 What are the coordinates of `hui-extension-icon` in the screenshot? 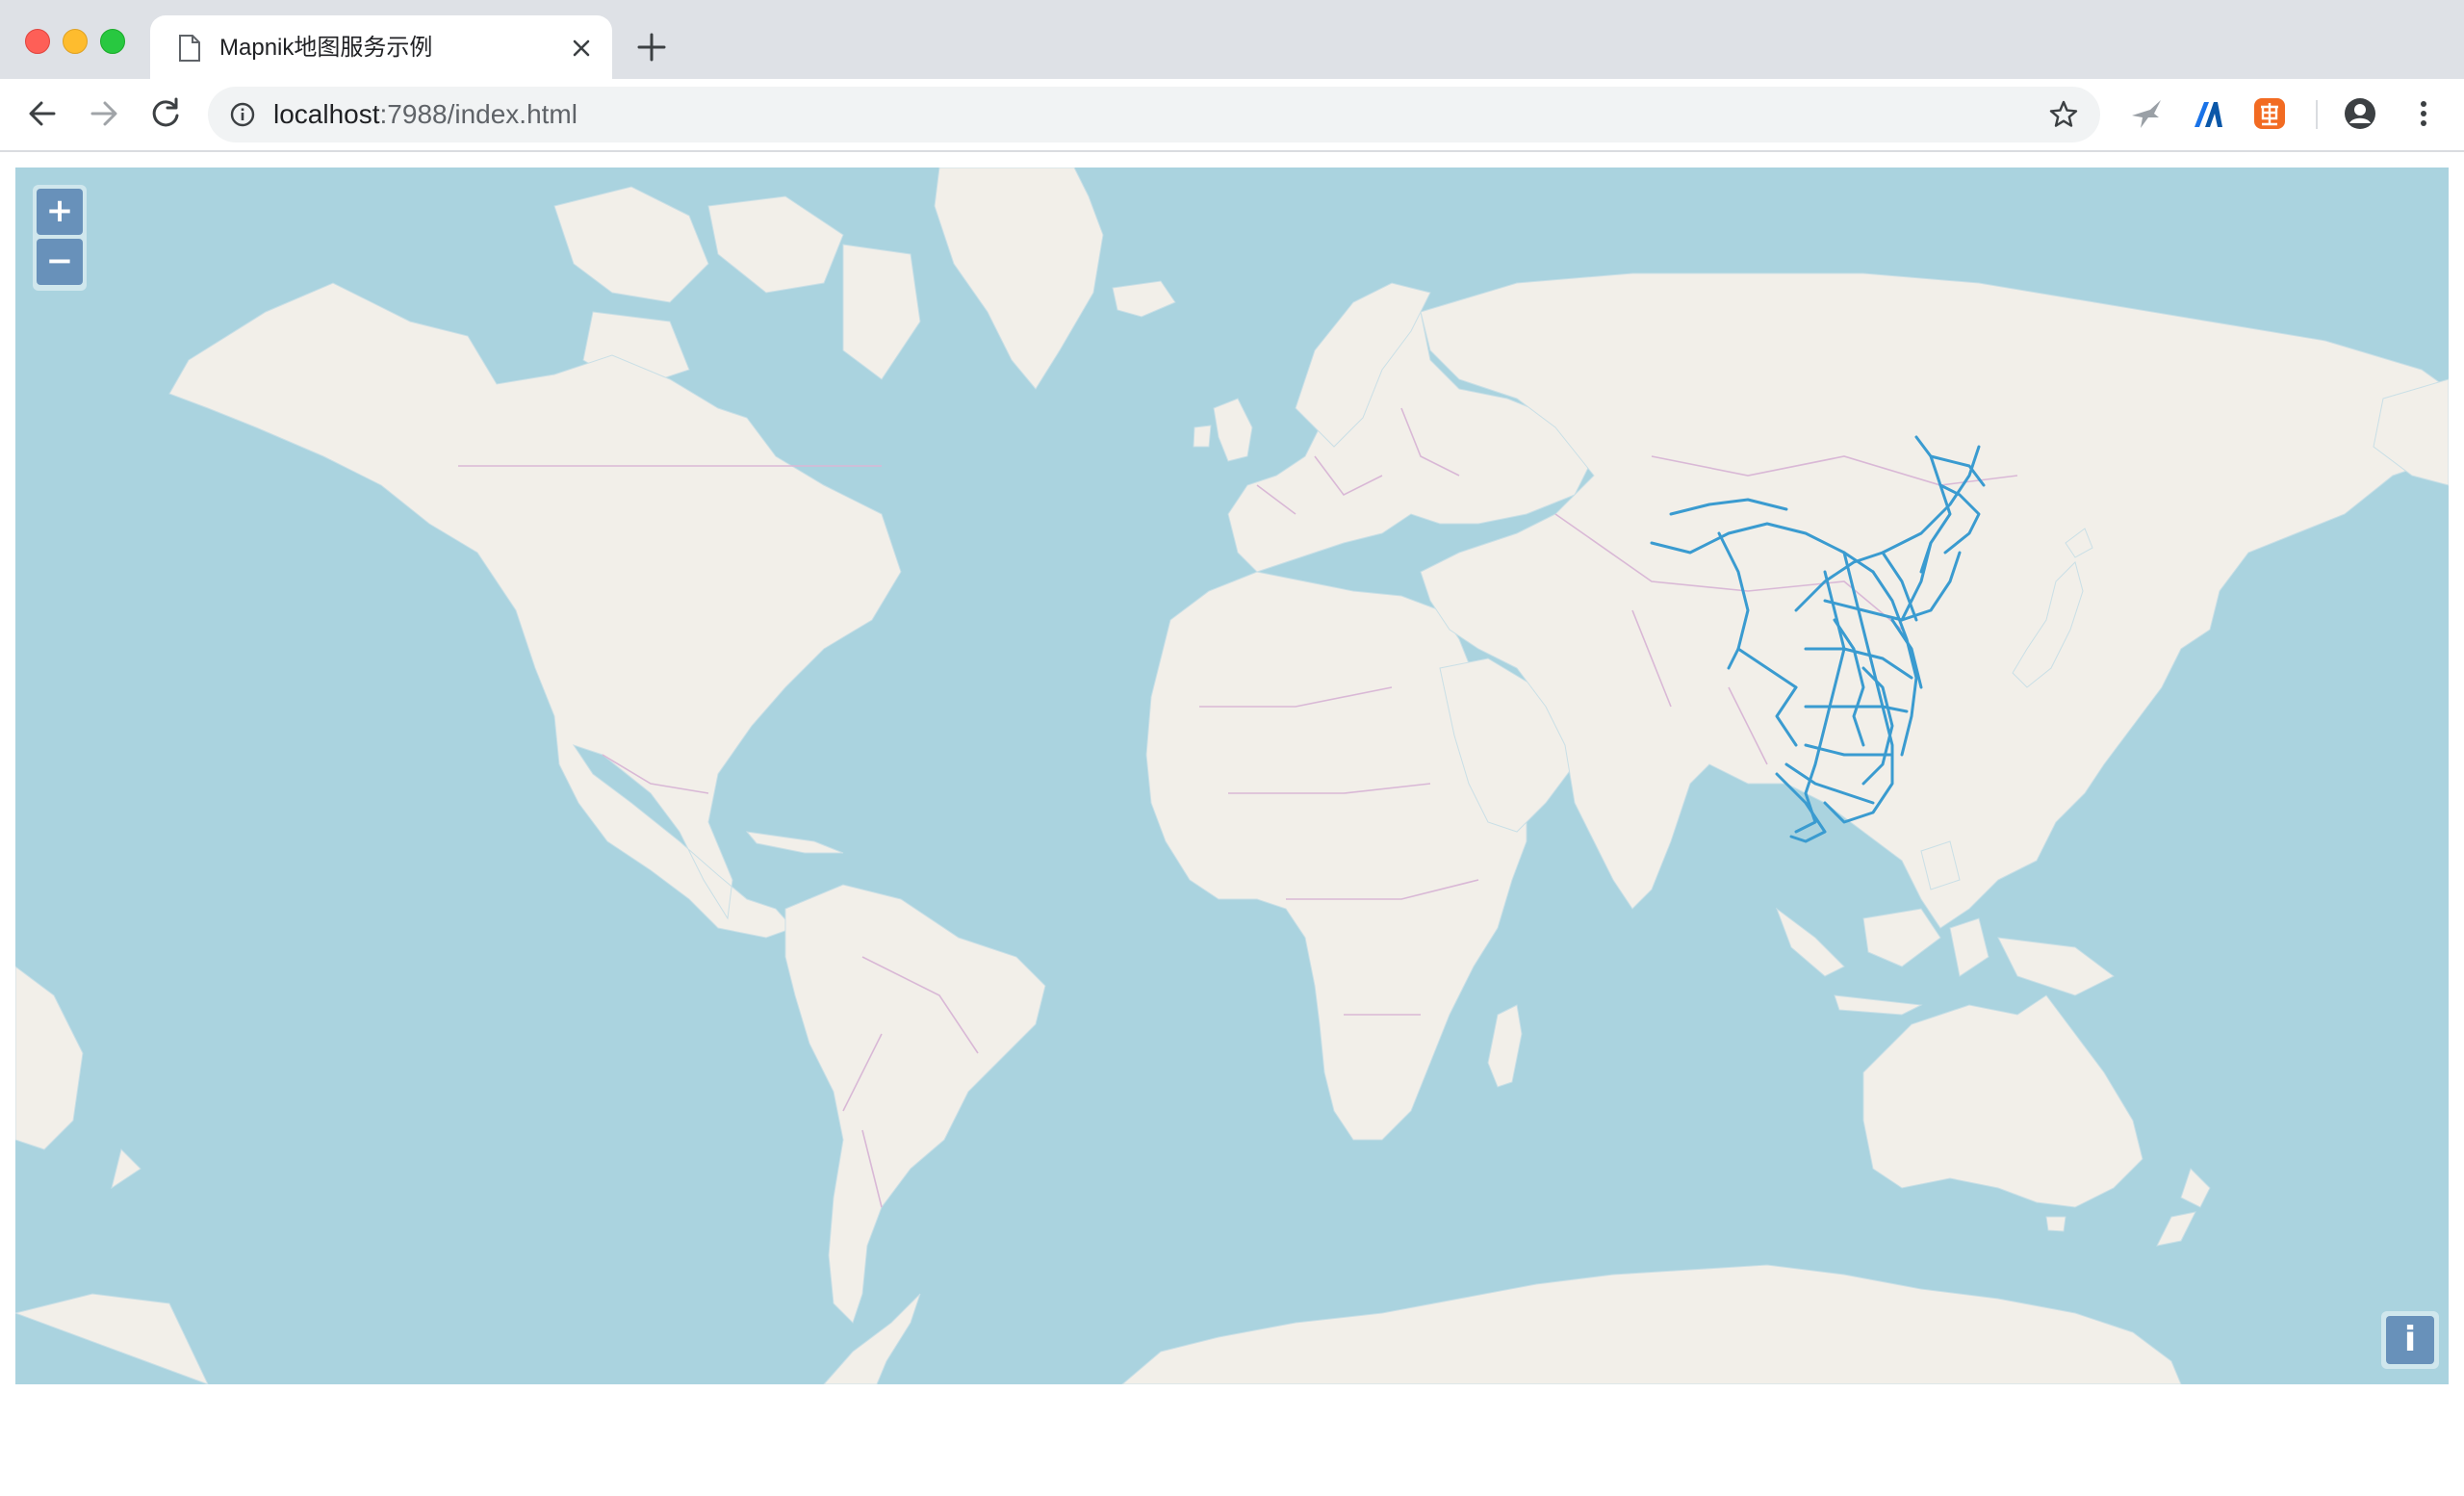 It's located at (2269, 113).